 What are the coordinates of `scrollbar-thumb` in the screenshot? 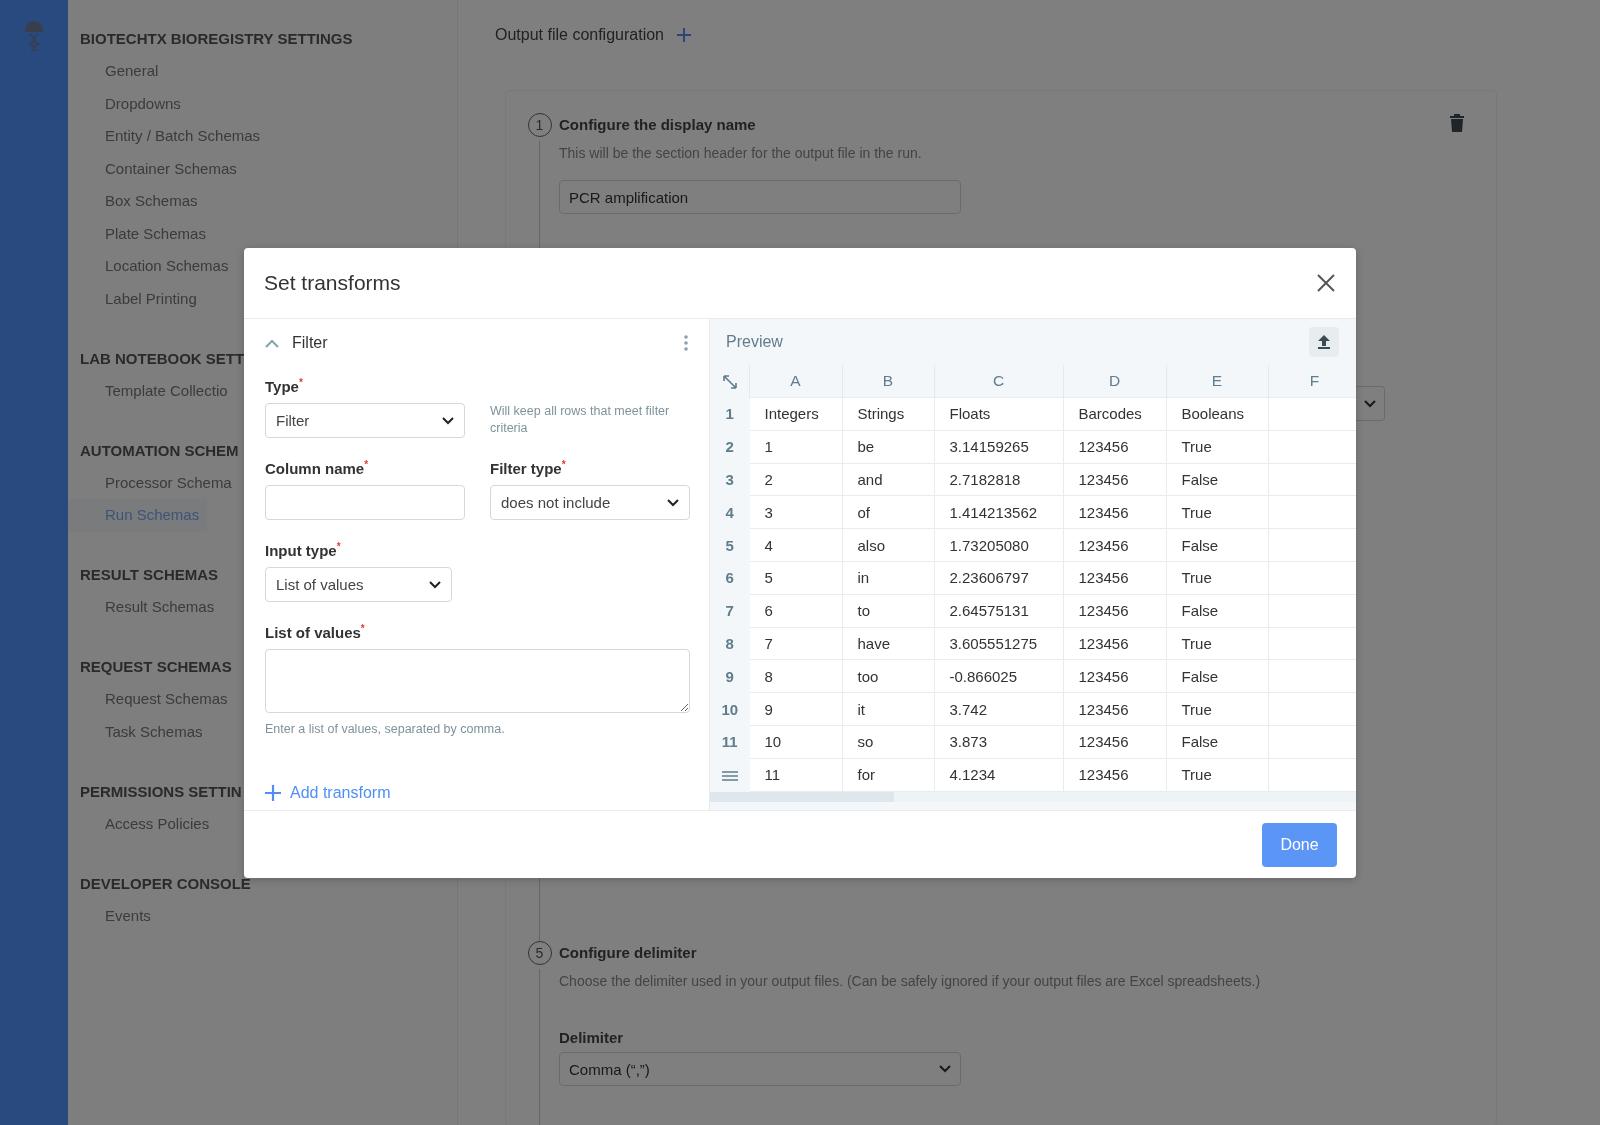 It's located at (802, 796).